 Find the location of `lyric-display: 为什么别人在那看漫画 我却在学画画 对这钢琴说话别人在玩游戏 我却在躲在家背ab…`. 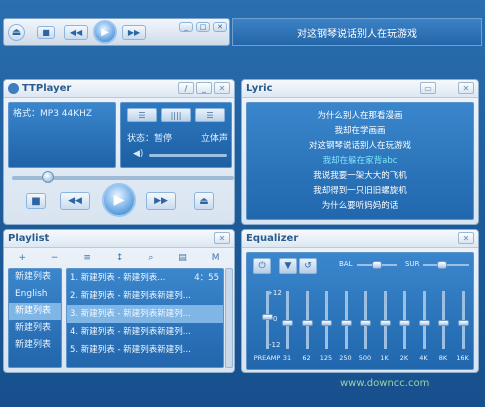

lyric-display: 为什么别人在那看漫画 我却在学画画 对这钢琴说话别人在玩游戏 我却在躲在家背ab… is located at coordinates (360, 161).